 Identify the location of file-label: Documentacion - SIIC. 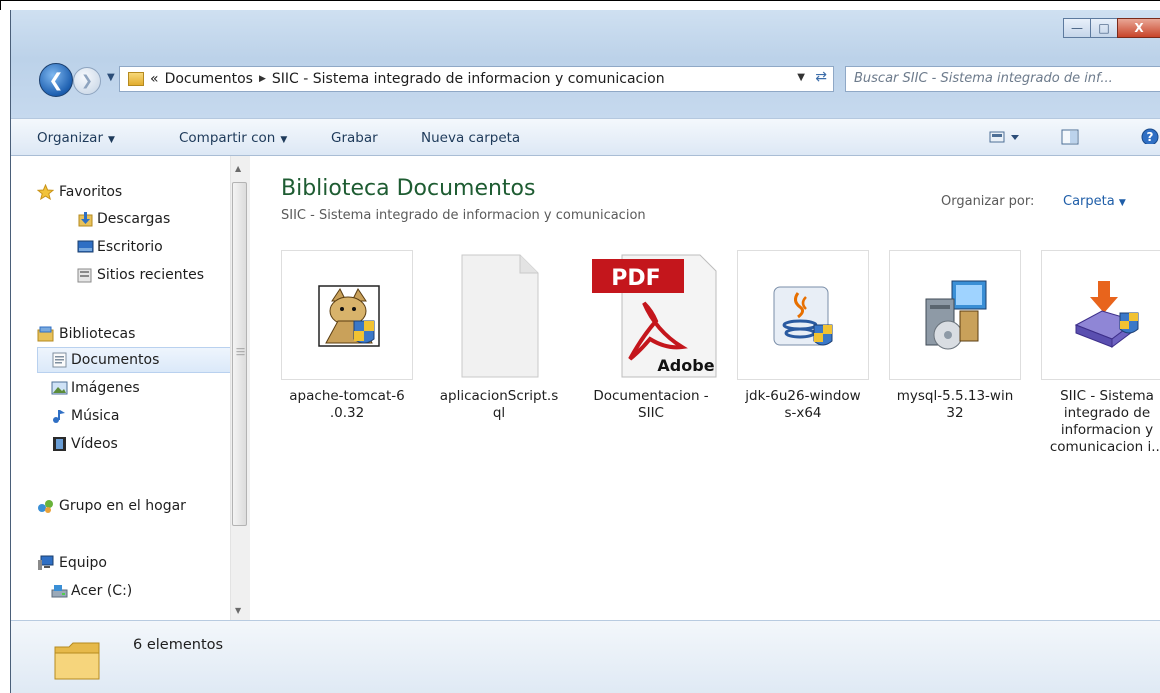
(651, 405).